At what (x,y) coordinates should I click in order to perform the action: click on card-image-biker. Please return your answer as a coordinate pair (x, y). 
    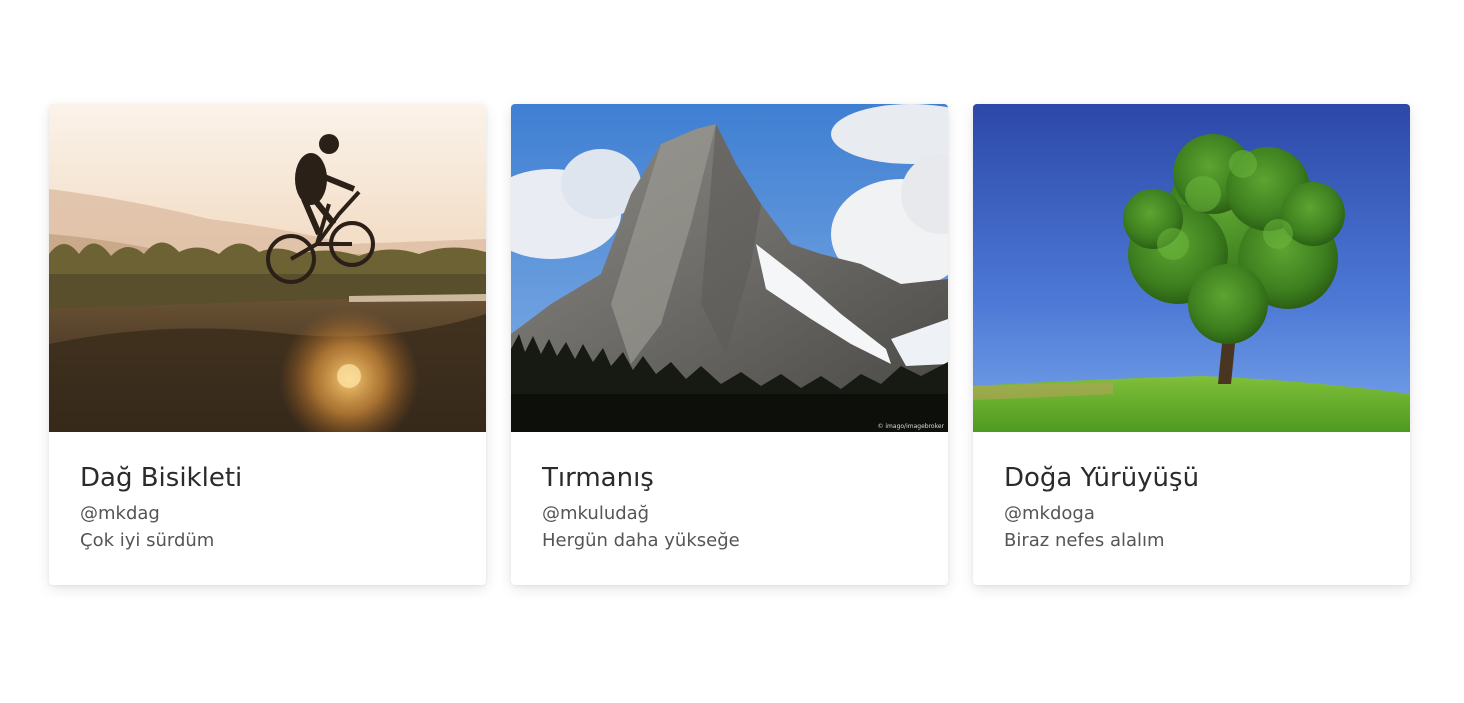
    Looking at the image, I should click on (267, 268).